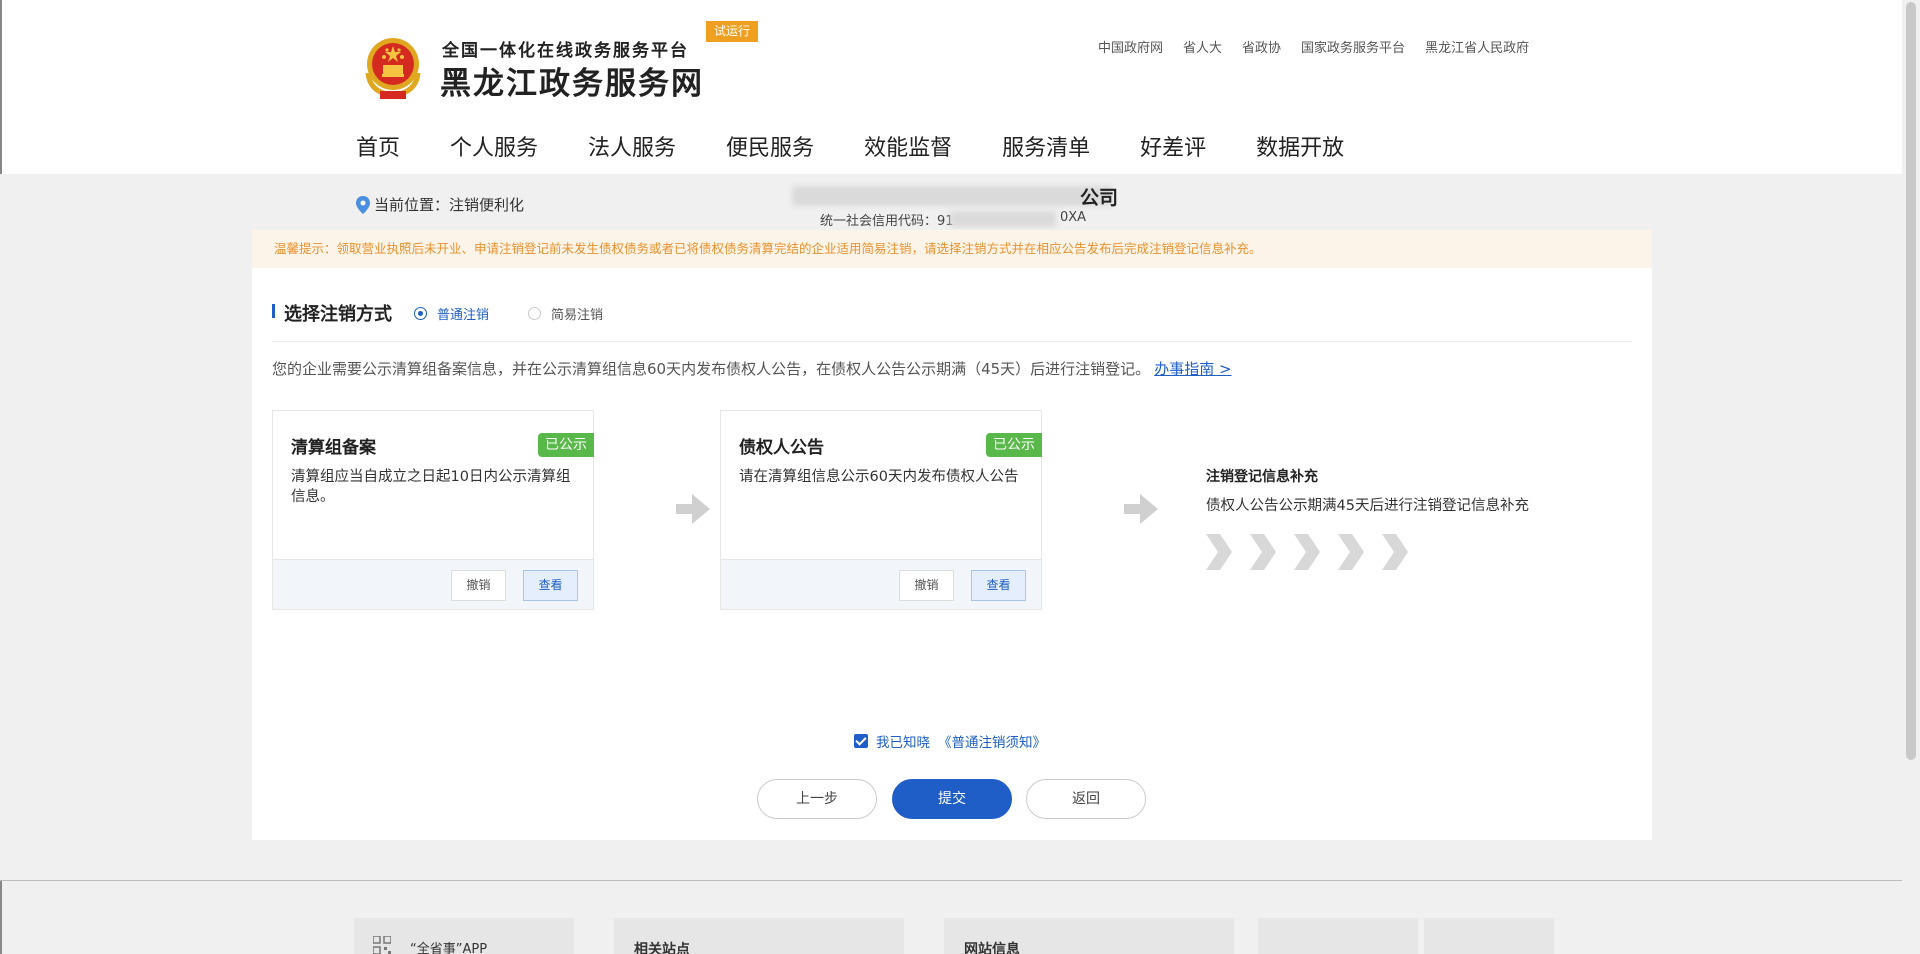  I want to click on radio-label: 简易注销, so click(577, 315).